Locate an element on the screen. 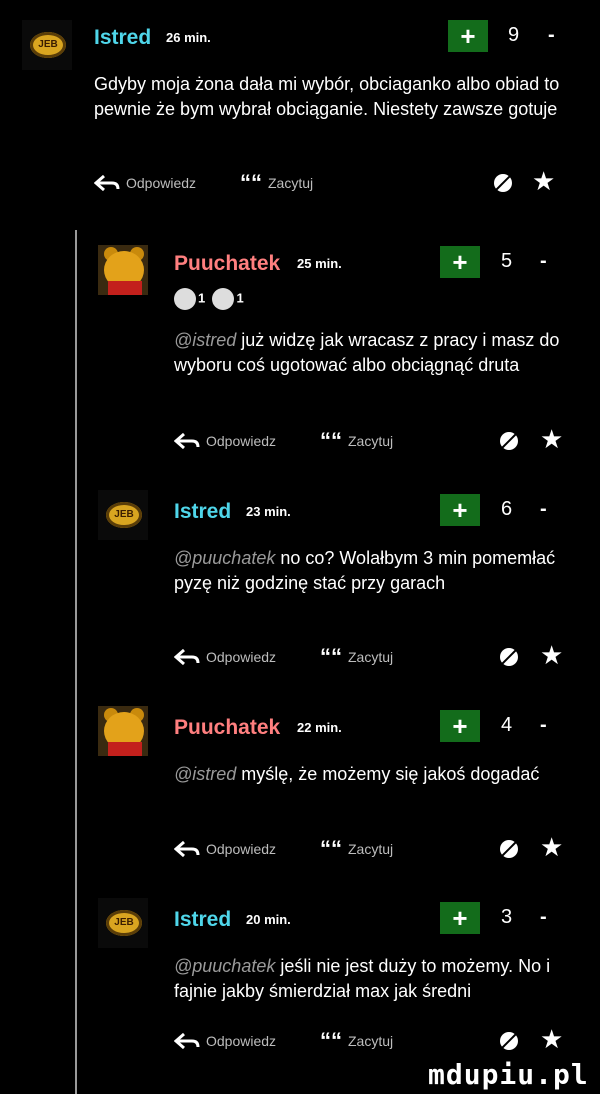 This screenshot has height=1094, width=600. timestamp: 25 min. is located at coordinates (319, 263).